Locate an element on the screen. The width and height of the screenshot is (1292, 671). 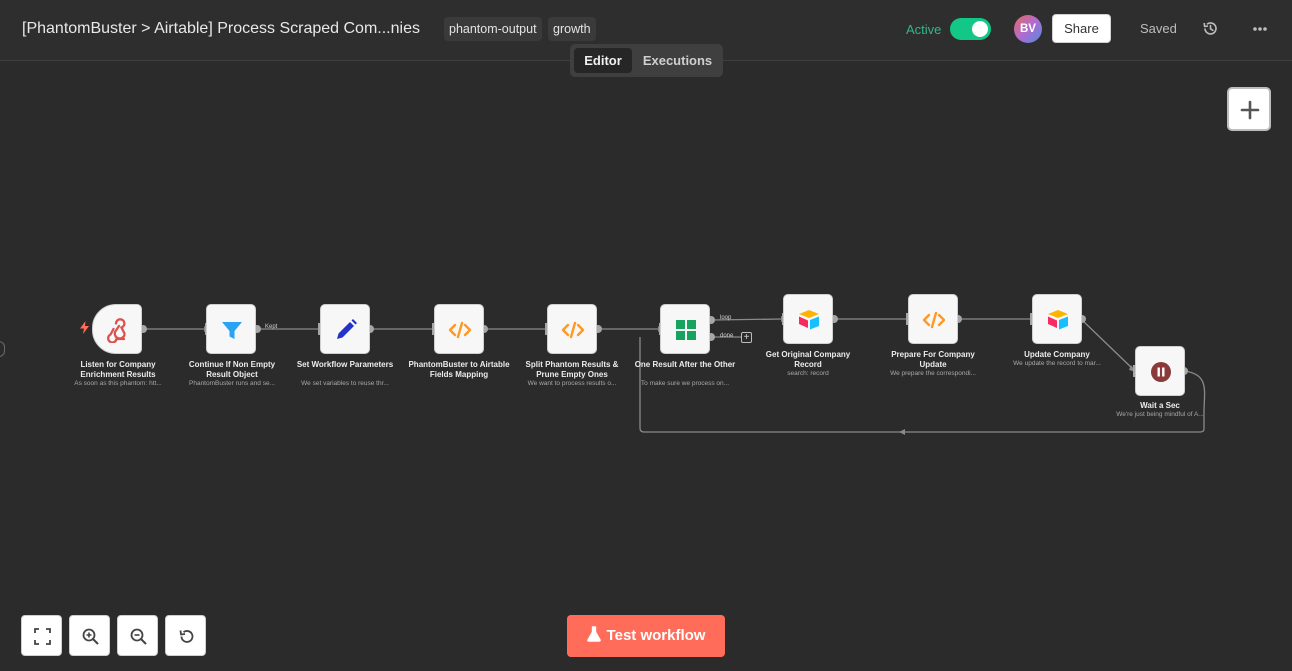
node-get-company-record is located at coordinates (808, 319).